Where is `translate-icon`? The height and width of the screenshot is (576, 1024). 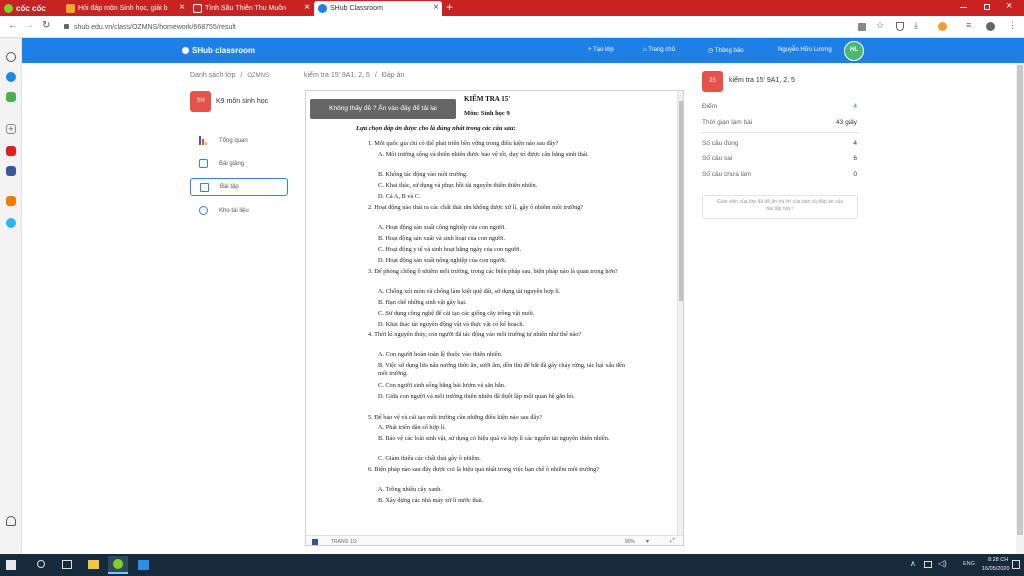
translate-icon is located at coordinates (862, 27).